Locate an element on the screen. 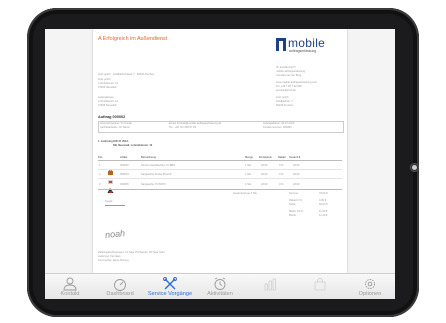 The height and width of the screenshot is (323, 446). contact-line: ionic gmbh is located at coordinates (282, 97).